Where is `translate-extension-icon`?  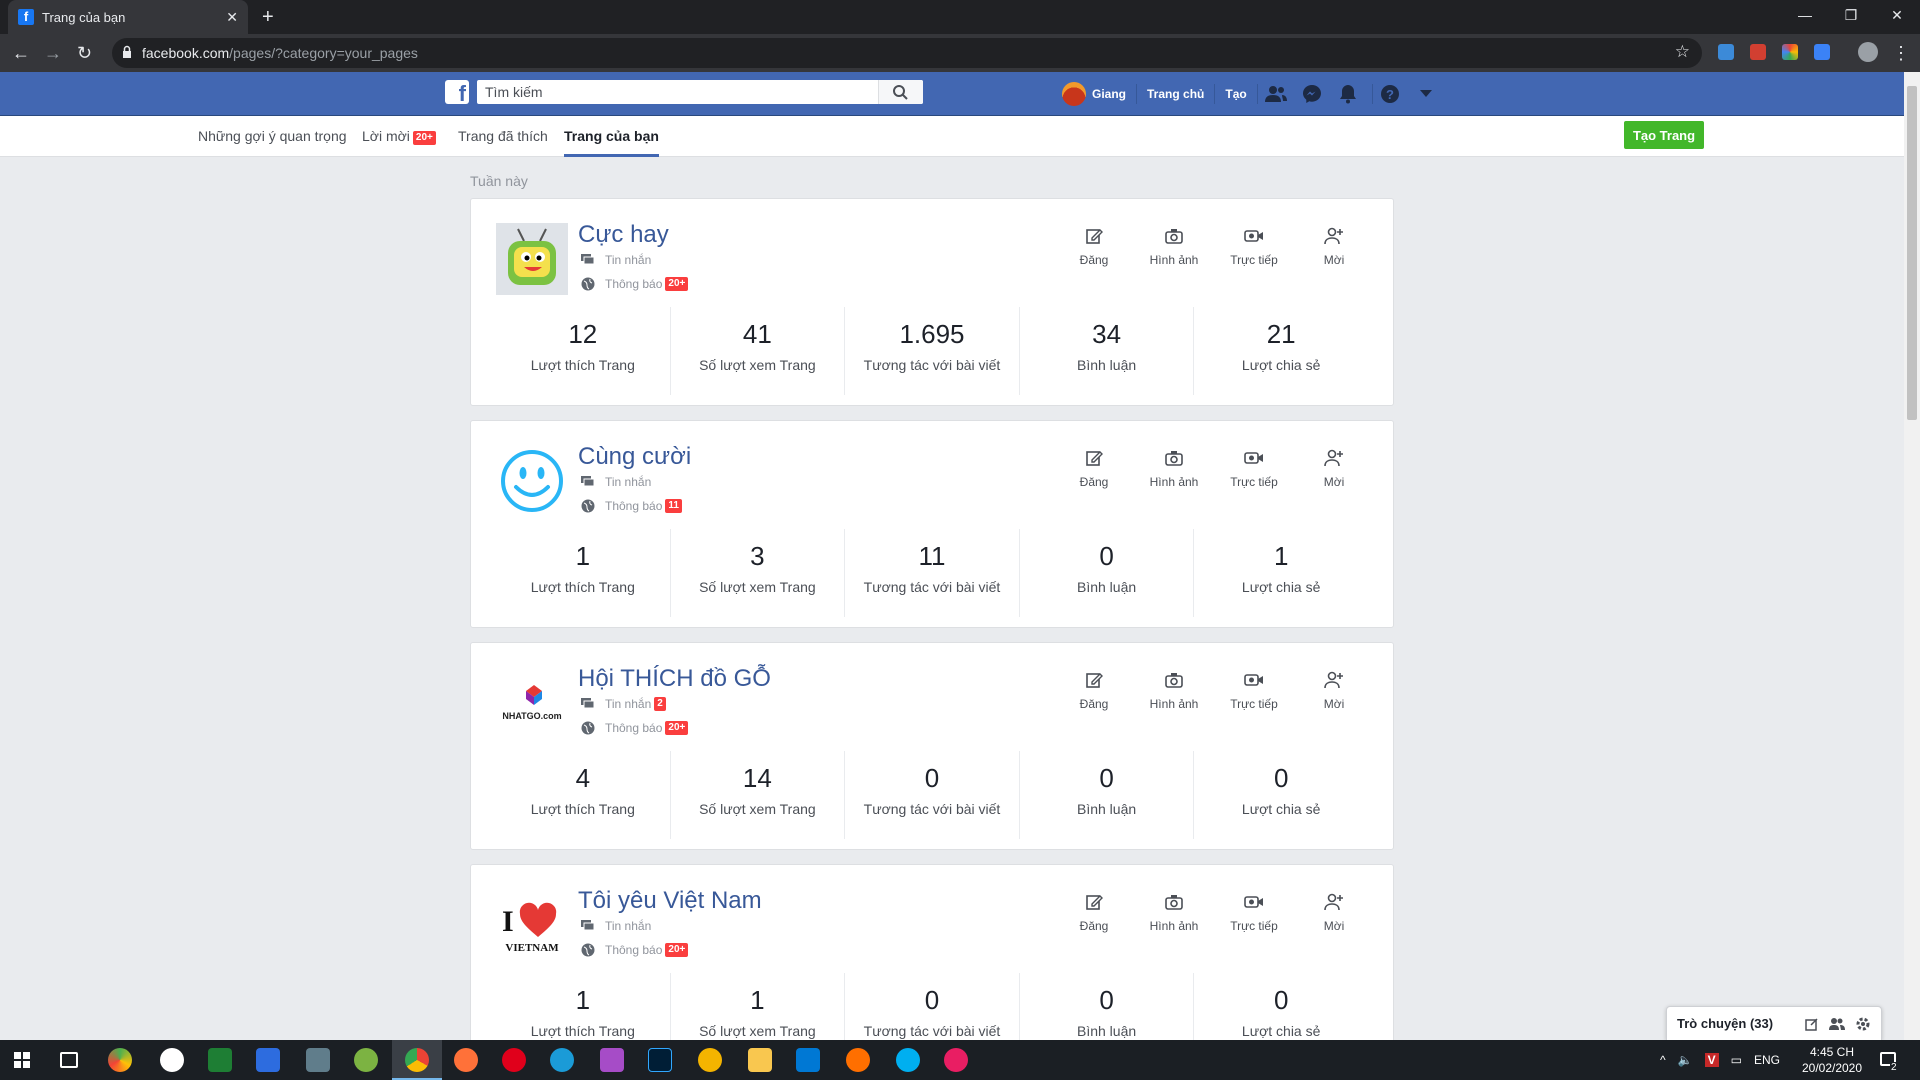 translate-extension-icon is located at coordinates (1822, 52).